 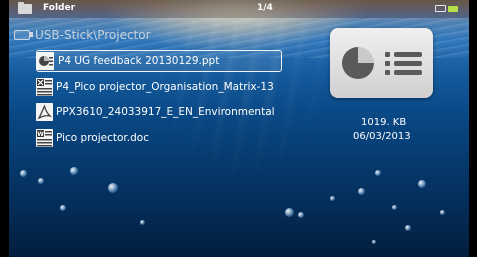 I want to click on file-list-item: P4_Pico projector_Organisation_Matrix-13, so click(x=159, y=88).